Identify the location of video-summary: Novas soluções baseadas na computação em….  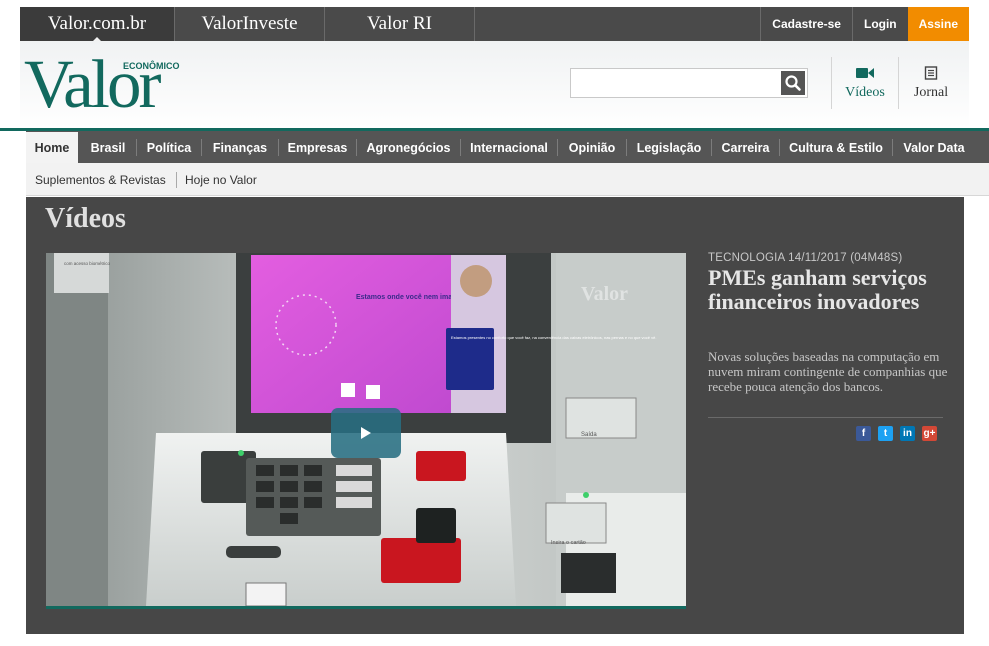
(828, 371).